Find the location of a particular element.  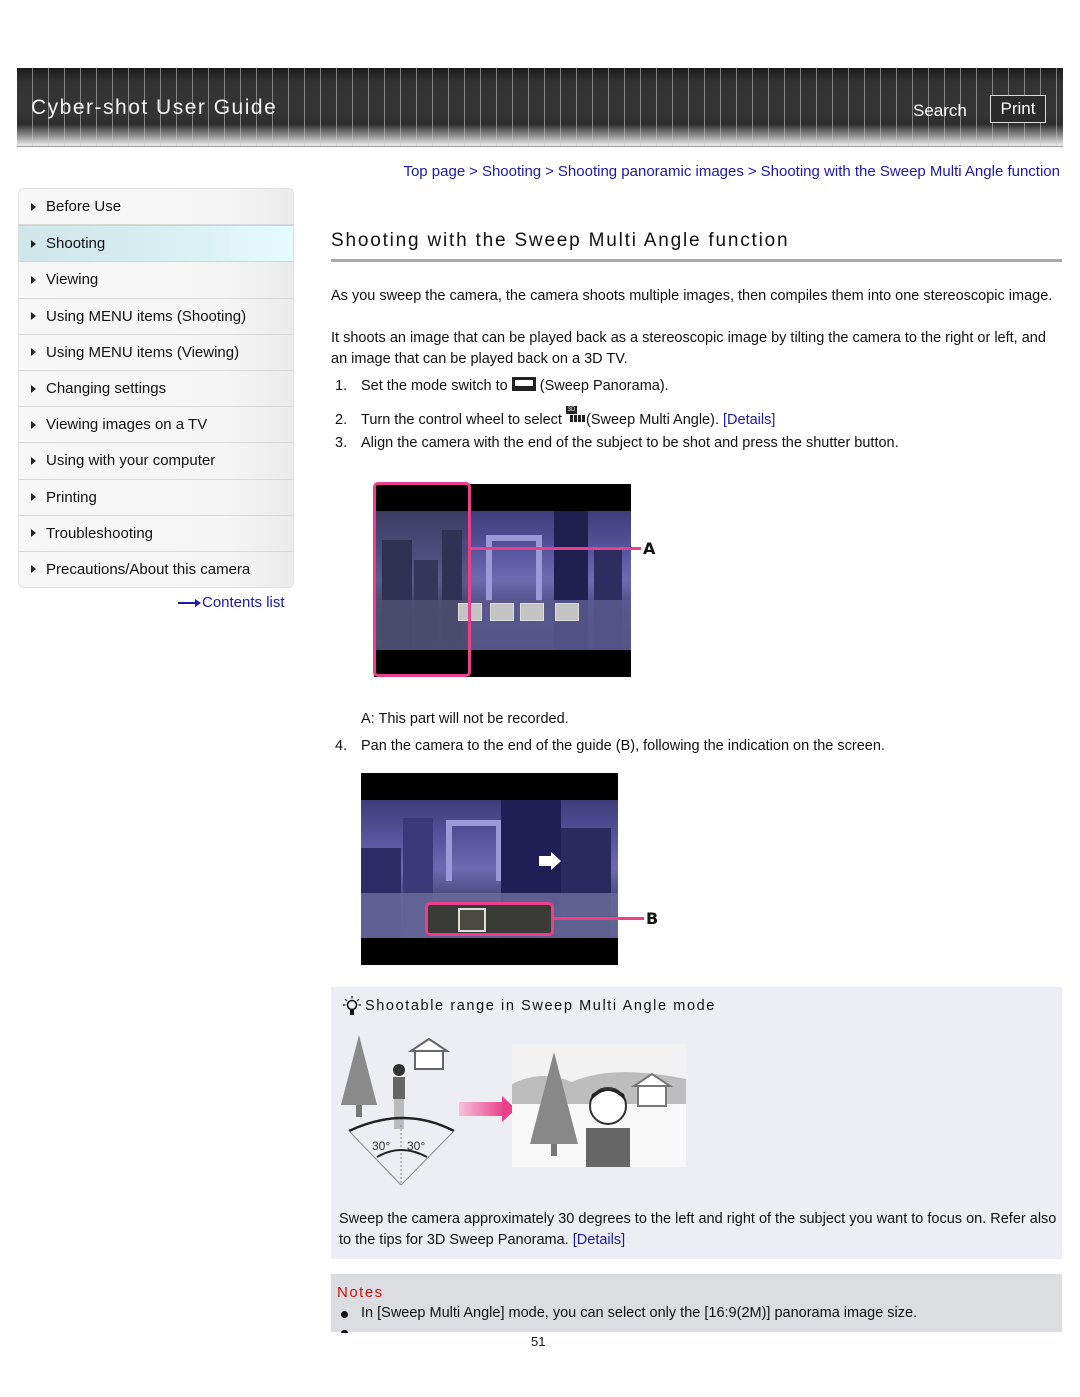

step-text: Turn the control wheel to select is located at coordinates (461, 420).